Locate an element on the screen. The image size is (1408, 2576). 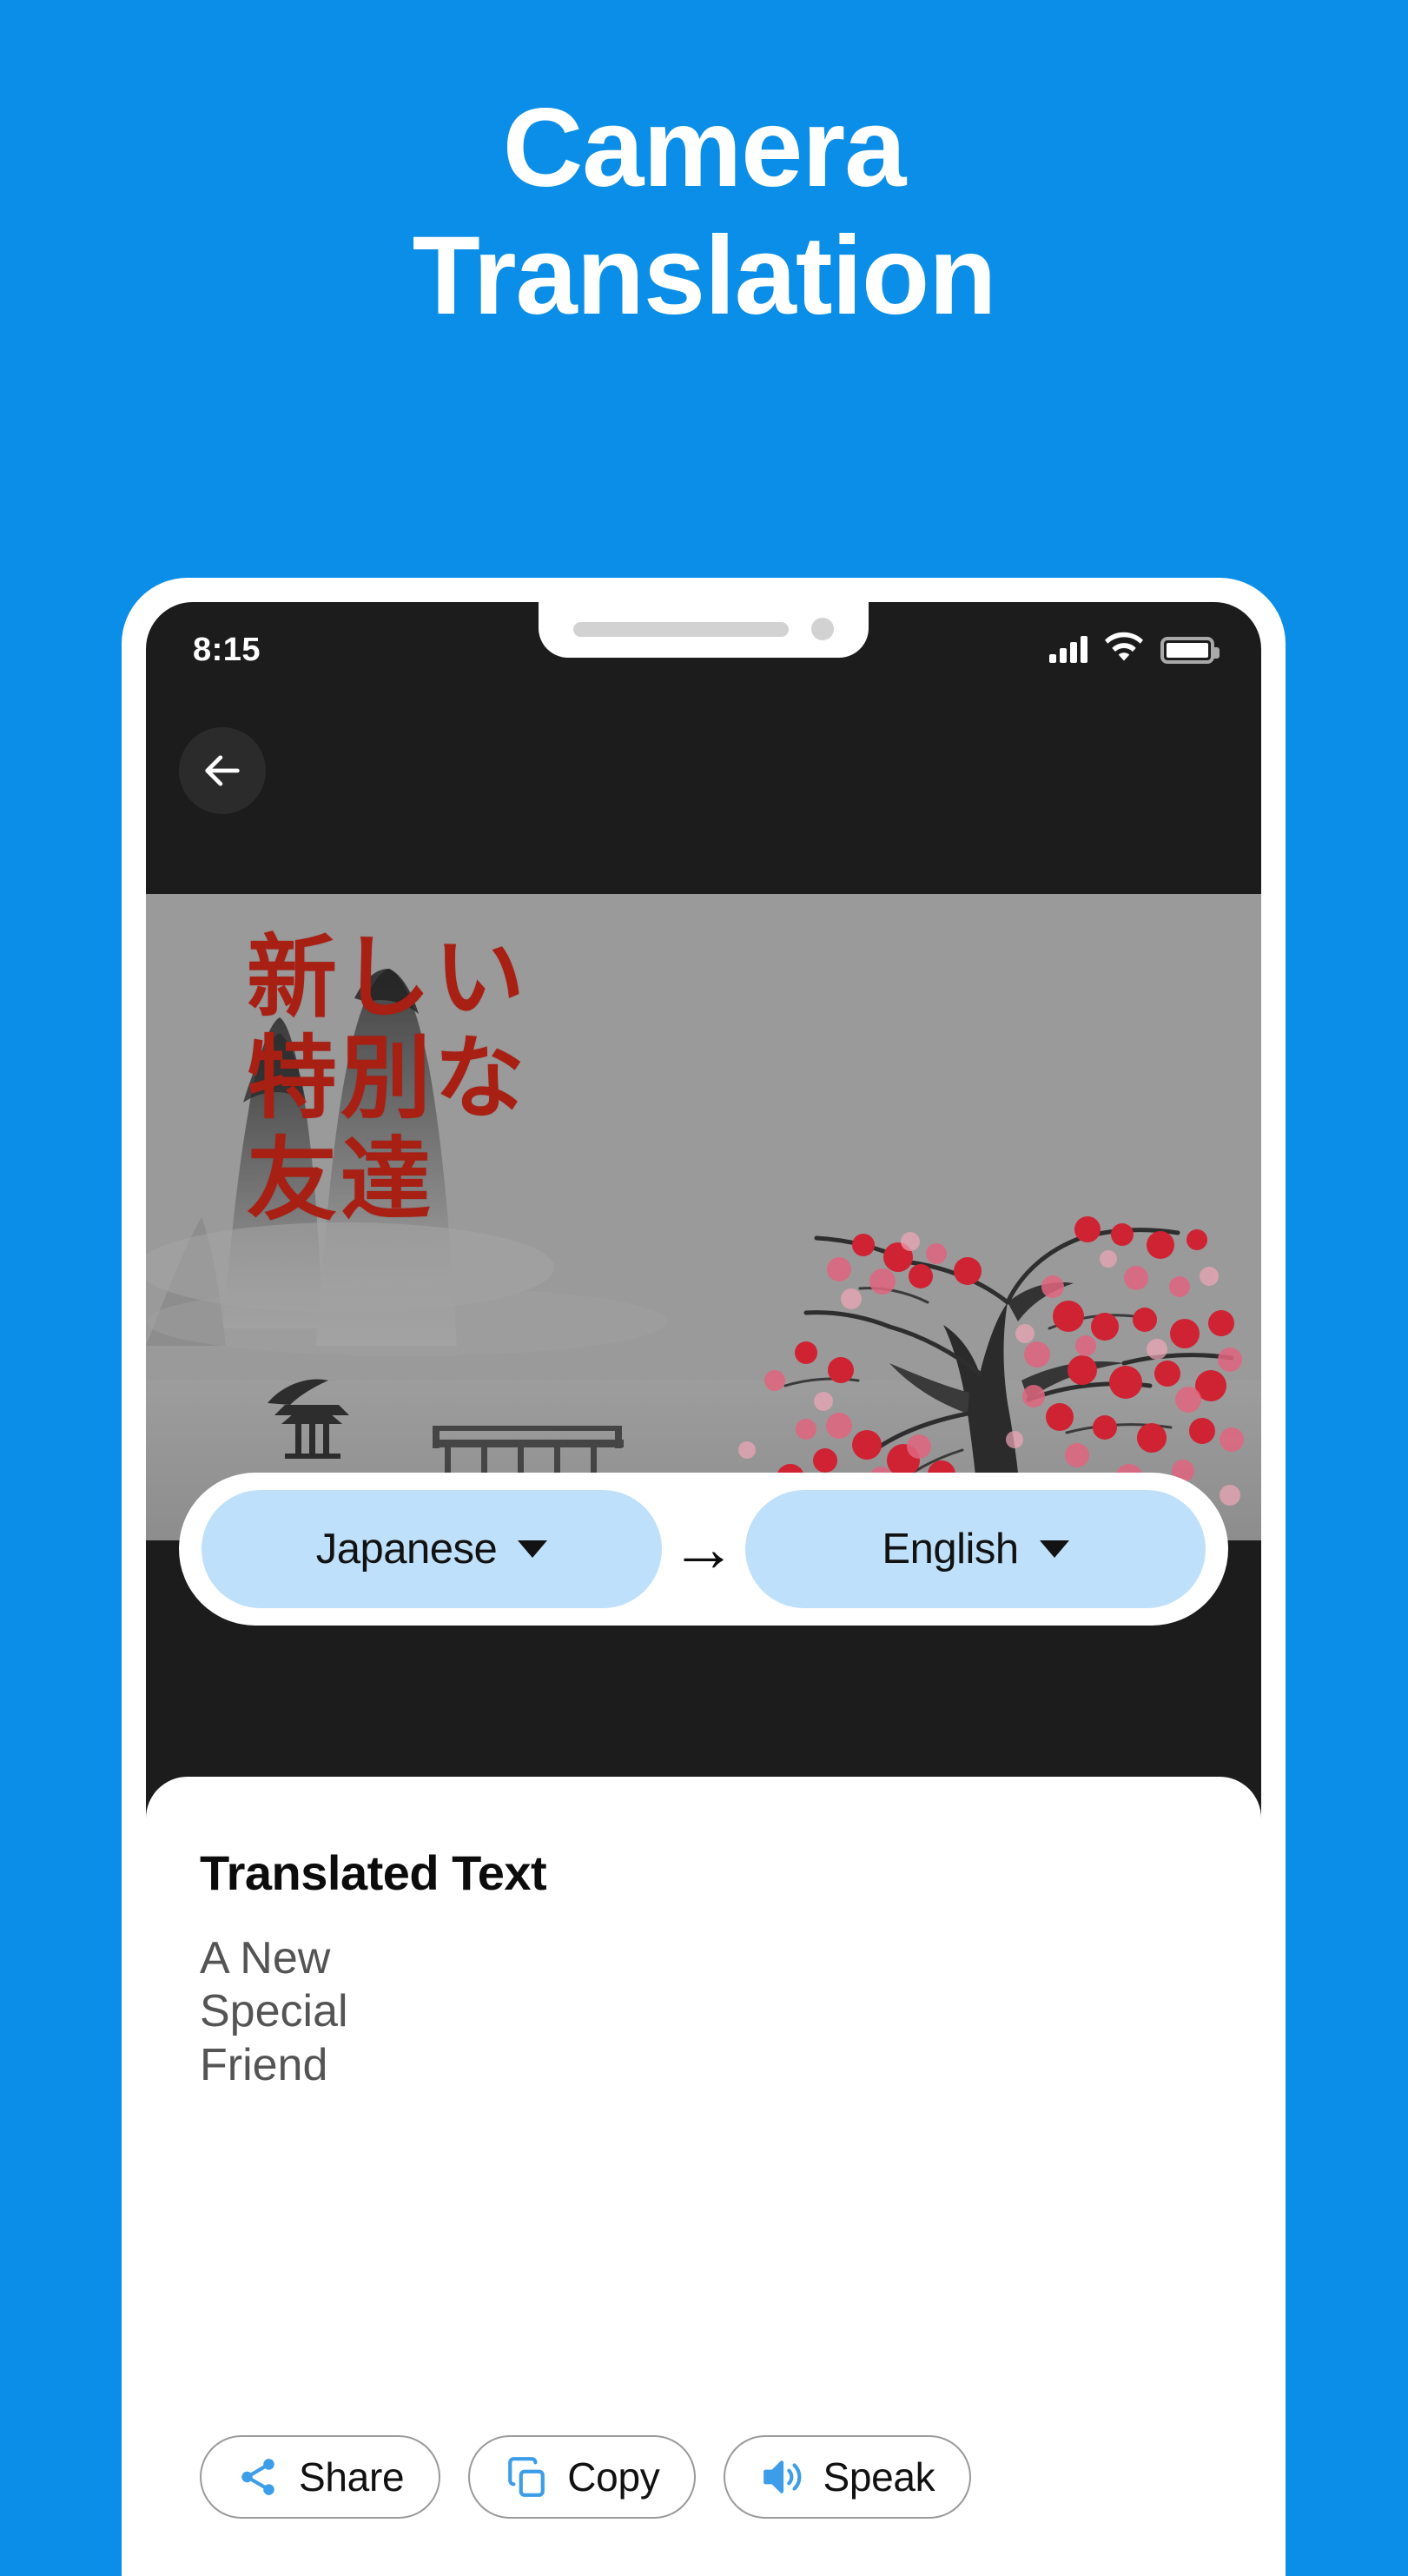
battery-full-icon is located at coordinates (1190, 650).